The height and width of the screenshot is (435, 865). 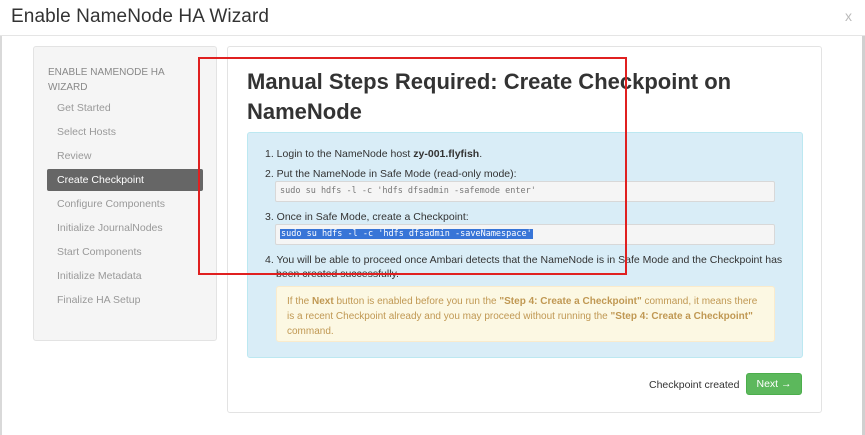 I want to click on modal-title: Enable NameNode HA Wizard, so click(x=140, y=16).